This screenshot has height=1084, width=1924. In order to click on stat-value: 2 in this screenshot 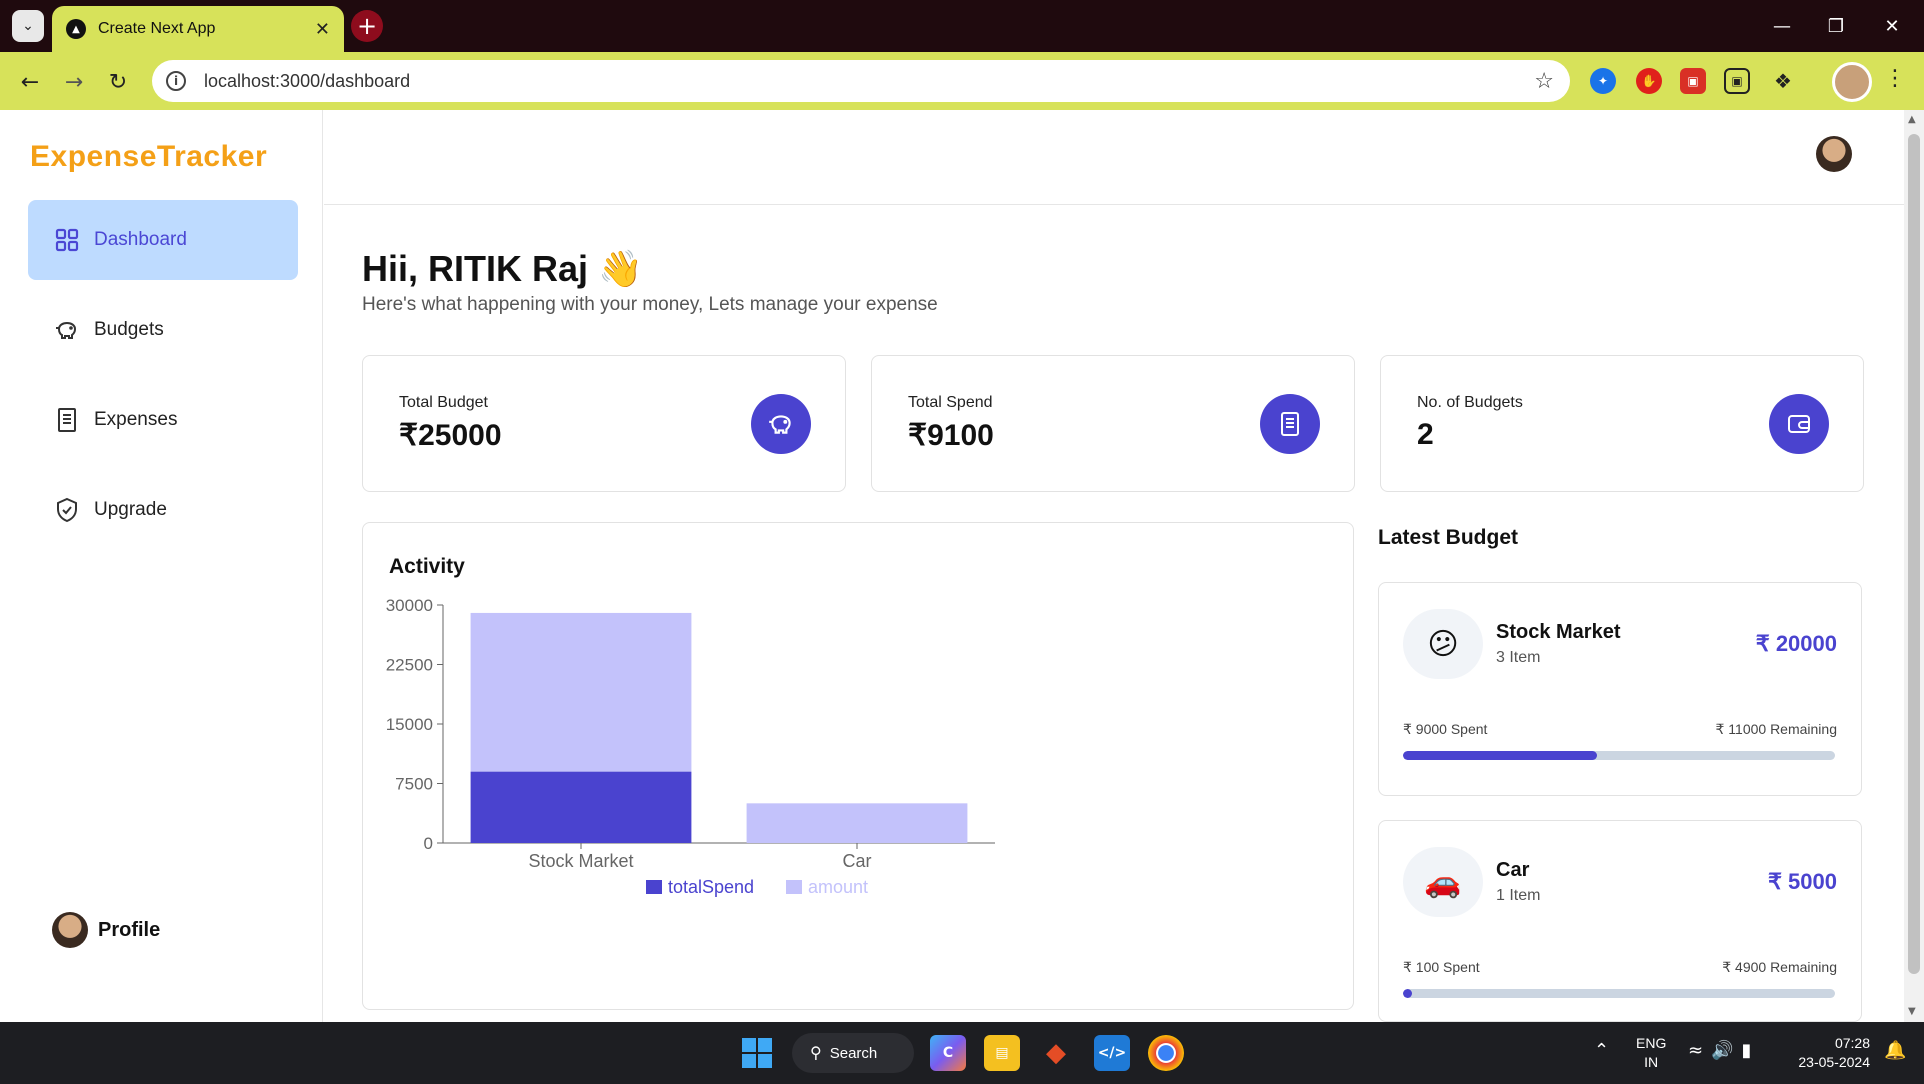, I will do `click(1425, 434)`.